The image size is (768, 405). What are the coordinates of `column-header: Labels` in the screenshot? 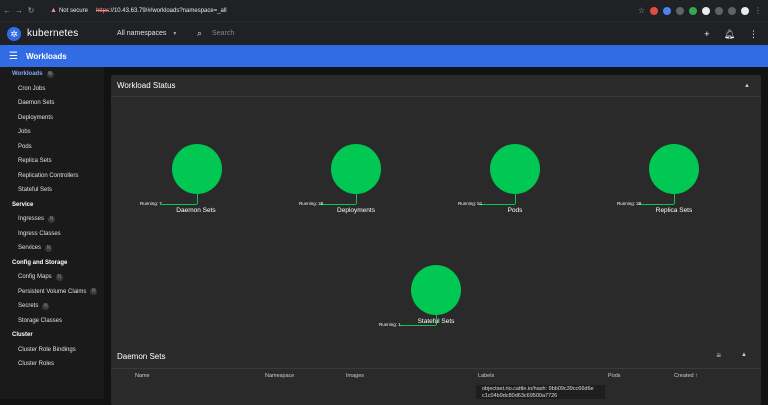 It's located at (486, 376).